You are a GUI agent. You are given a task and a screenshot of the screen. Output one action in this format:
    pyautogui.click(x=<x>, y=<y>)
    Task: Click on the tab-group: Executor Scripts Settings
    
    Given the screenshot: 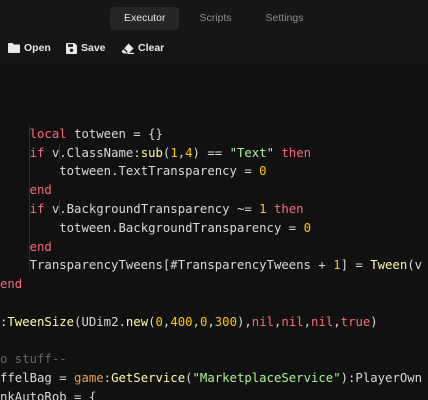 What is the action you would take?
    pyautogui.click(x=213, y=18)
    